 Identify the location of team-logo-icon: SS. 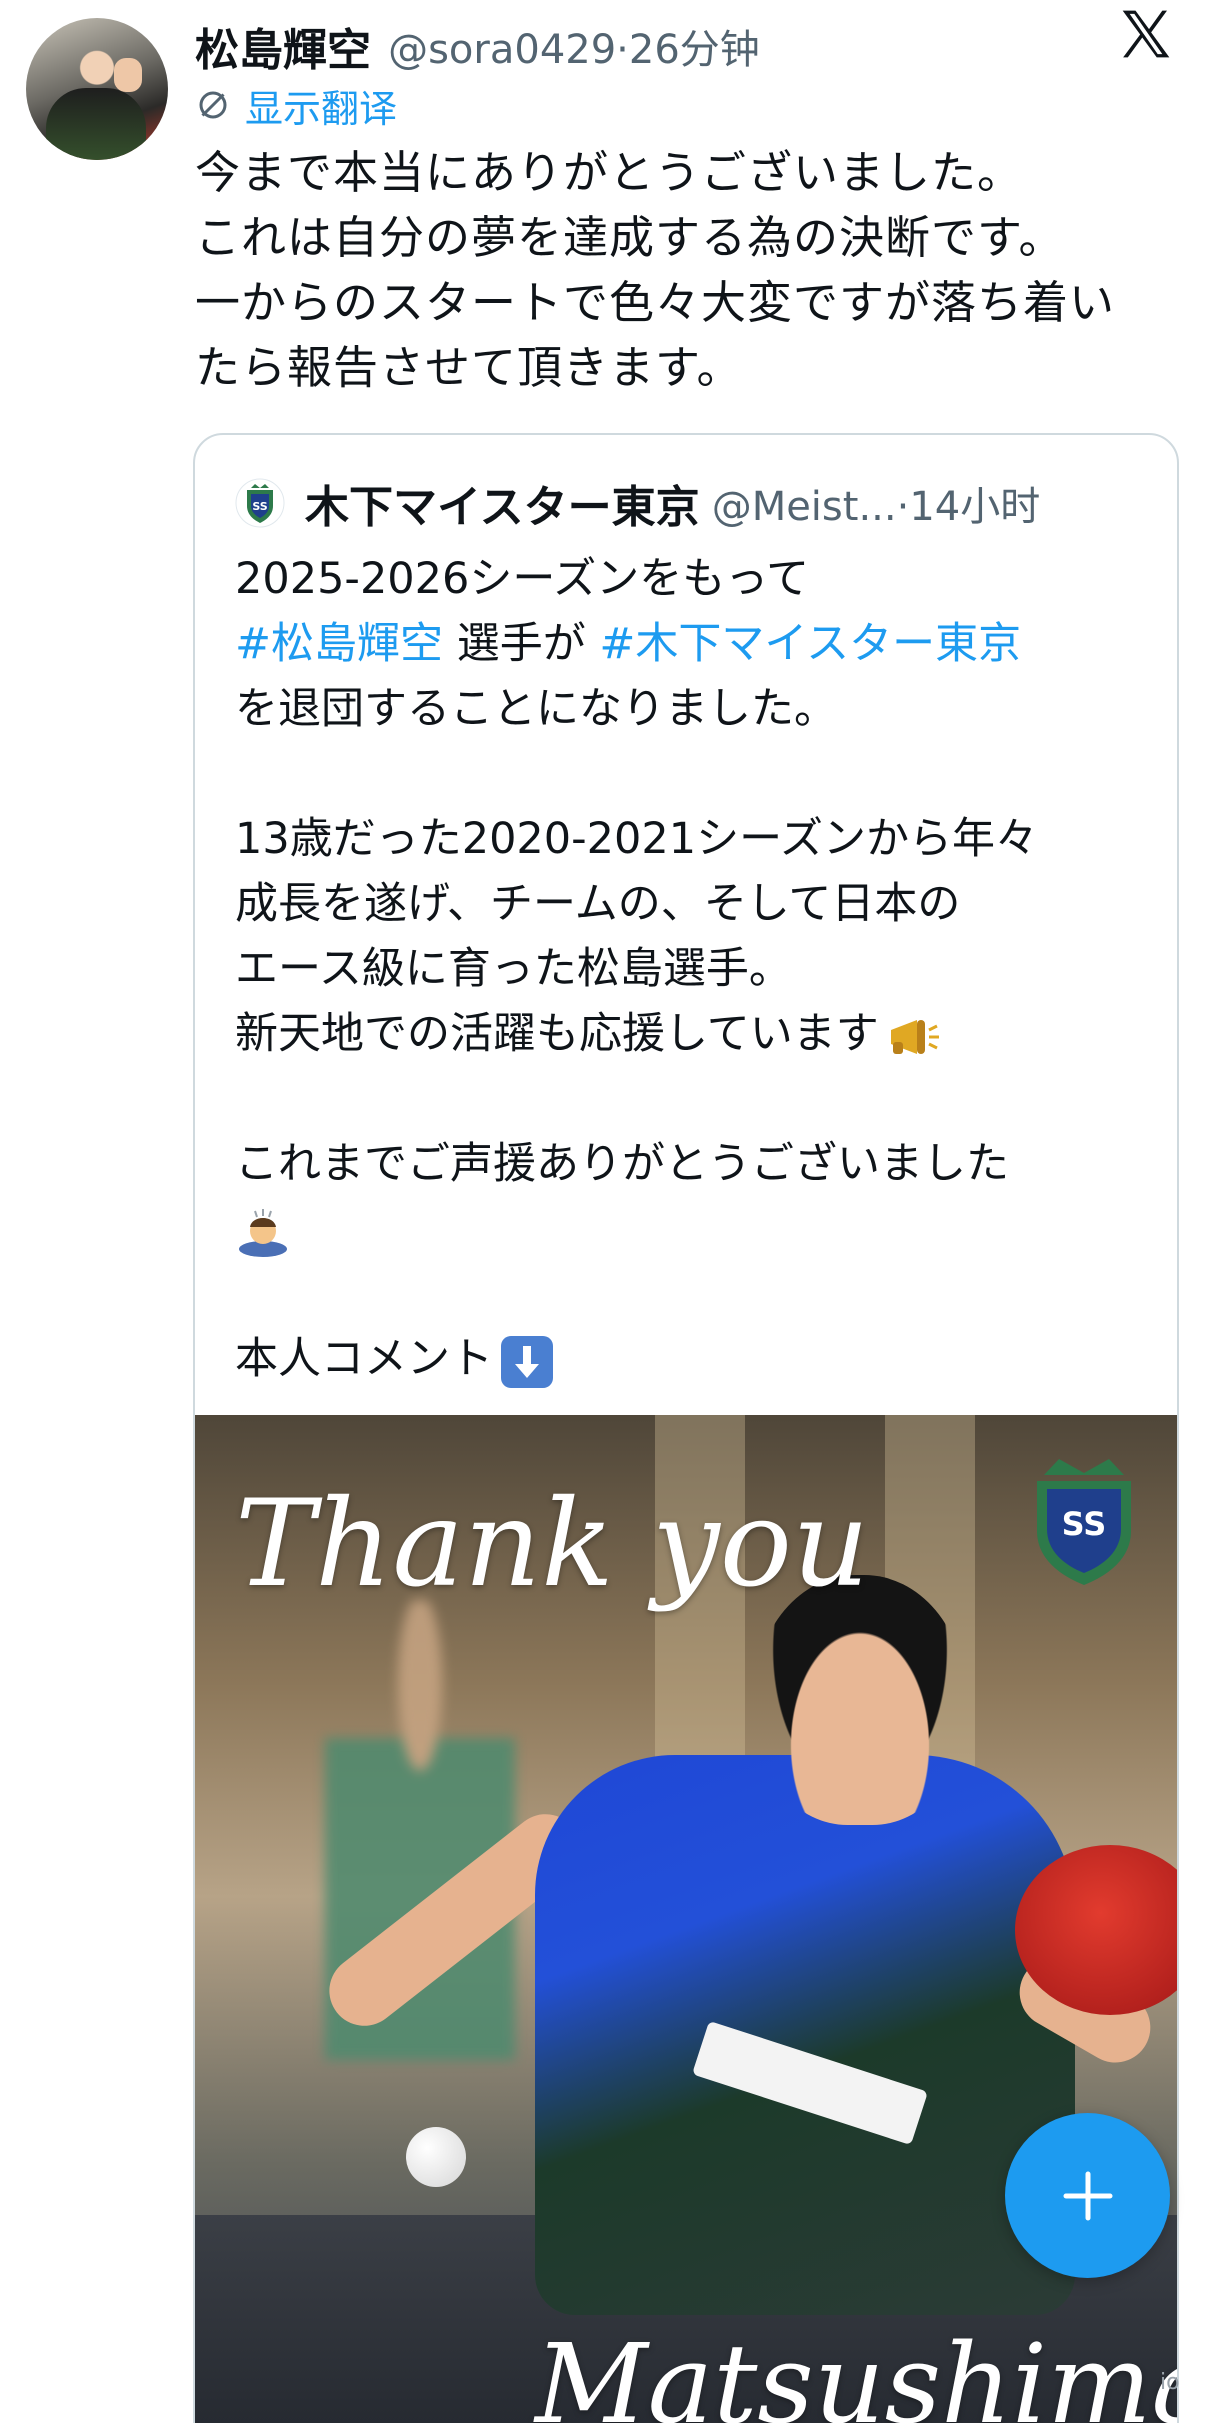
(260, 503).